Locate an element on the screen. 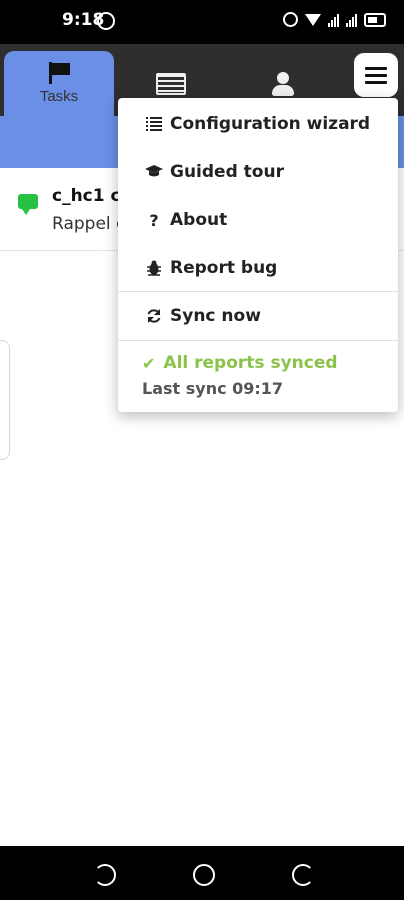 The image size is (404, 900). status-icons is located at coordinates (334, 19).